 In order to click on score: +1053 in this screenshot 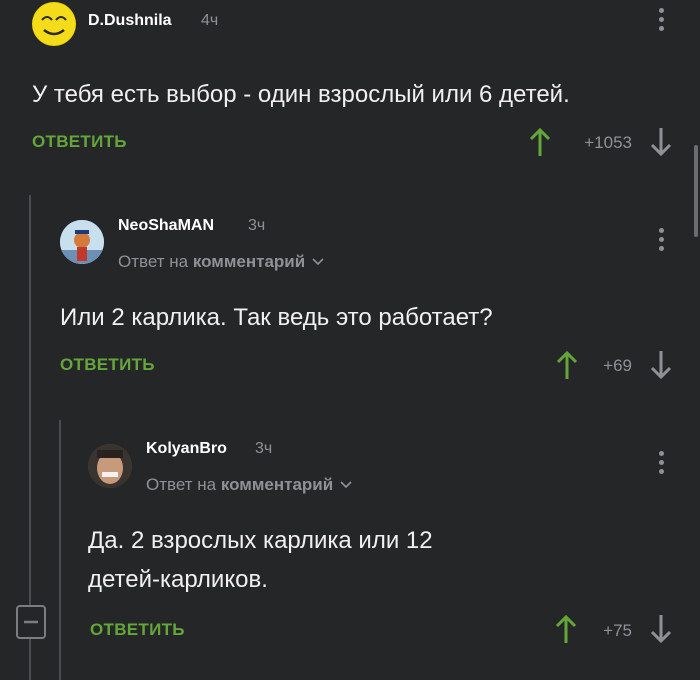, I will do `click(608, 142)`.